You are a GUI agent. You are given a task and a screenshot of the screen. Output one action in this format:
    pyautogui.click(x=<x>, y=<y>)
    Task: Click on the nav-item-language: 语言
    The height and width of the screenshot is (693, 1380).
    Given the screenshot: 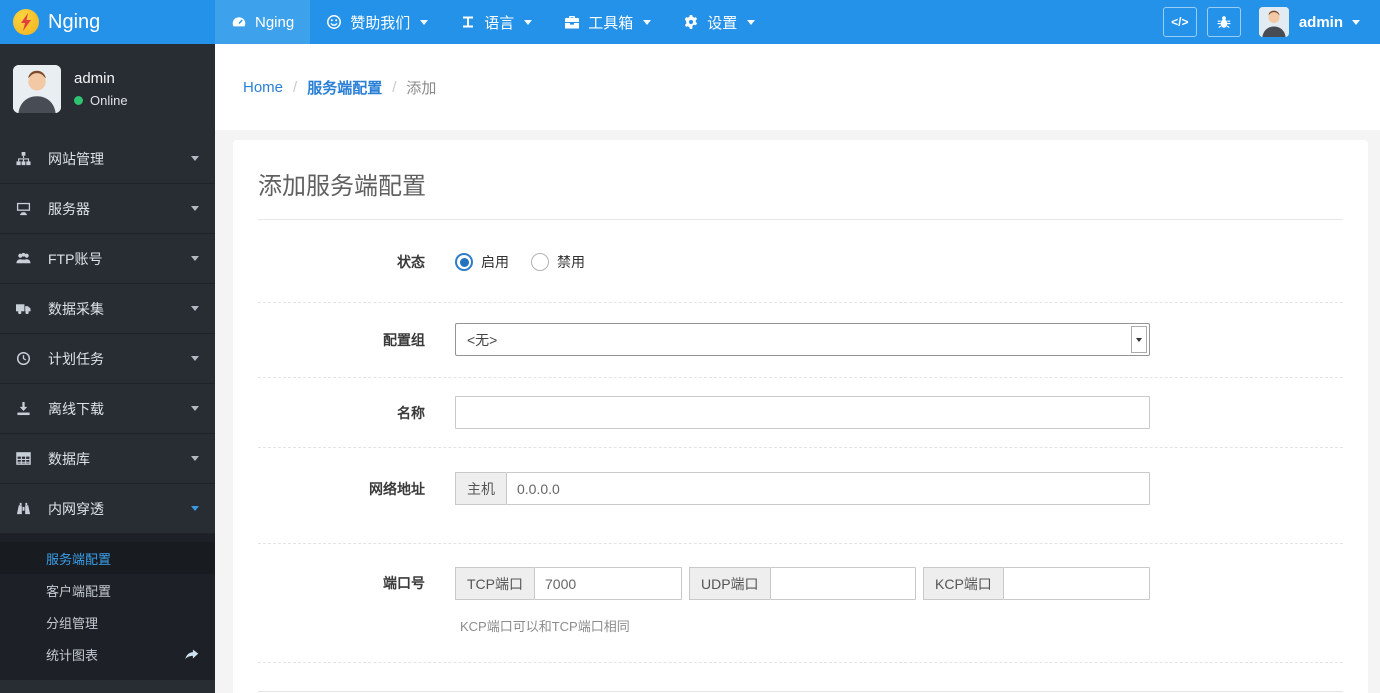 What is the action you would take?
    pyautogui.click(x=496, y=22)
    